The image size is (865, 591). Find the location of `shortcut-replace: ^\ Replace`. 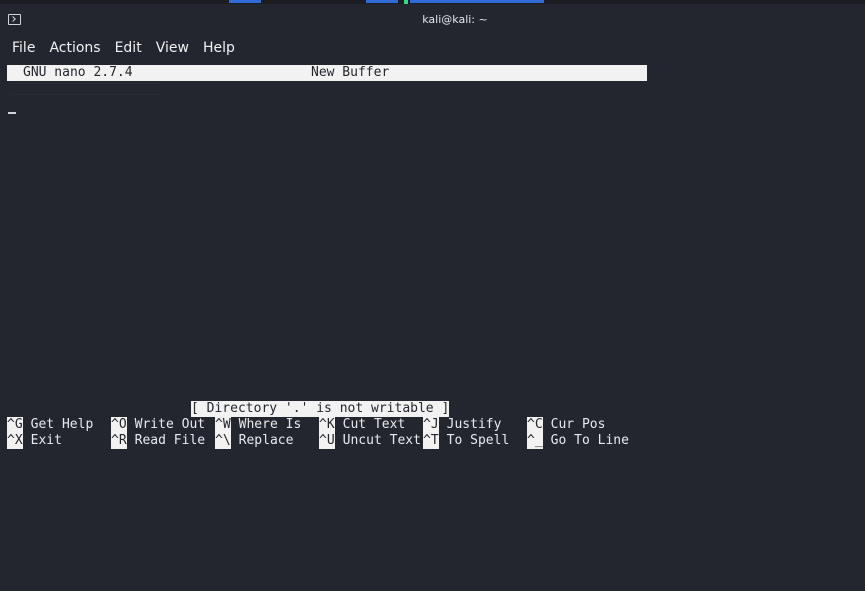

shortcut-replace: ^\ Replace is located at coordinates (254, 441).